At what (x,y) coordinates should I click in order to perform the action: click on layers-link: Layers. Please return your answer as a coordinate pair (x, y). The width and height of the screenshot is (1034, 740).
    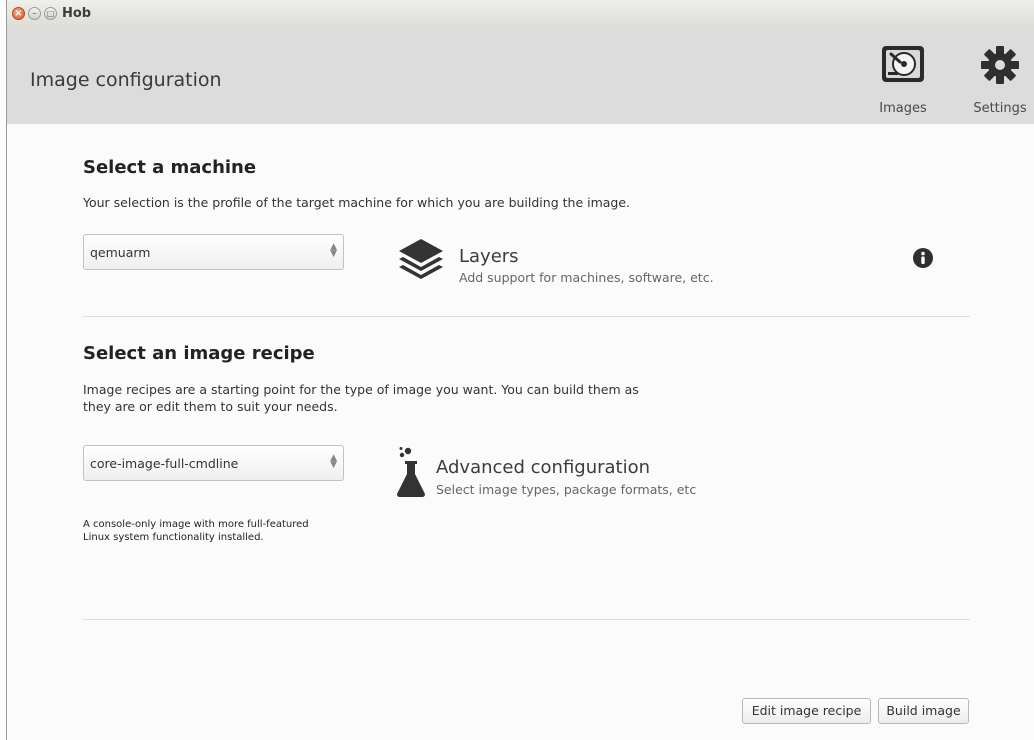
    Looking at the image, I should click on (489, 256).